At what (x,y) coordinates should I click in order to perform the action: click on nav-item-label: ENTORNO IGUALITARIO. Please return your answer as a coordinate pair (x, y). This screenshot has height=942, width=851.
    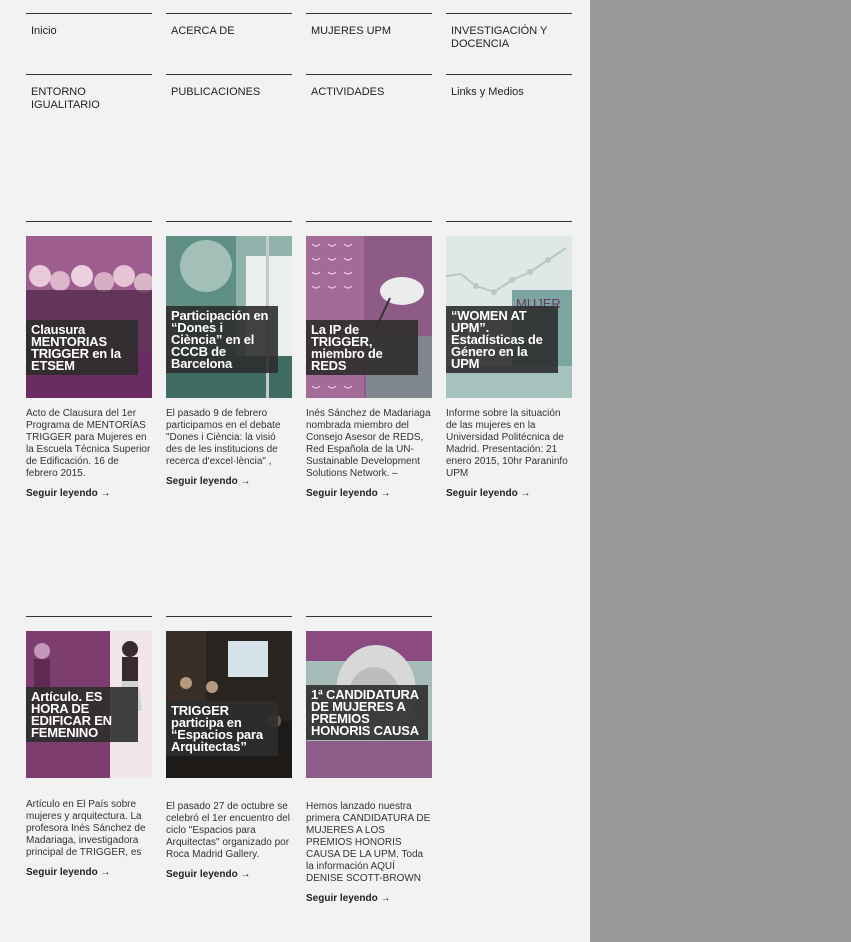
    Looking at the image, I should click on (65, 98).